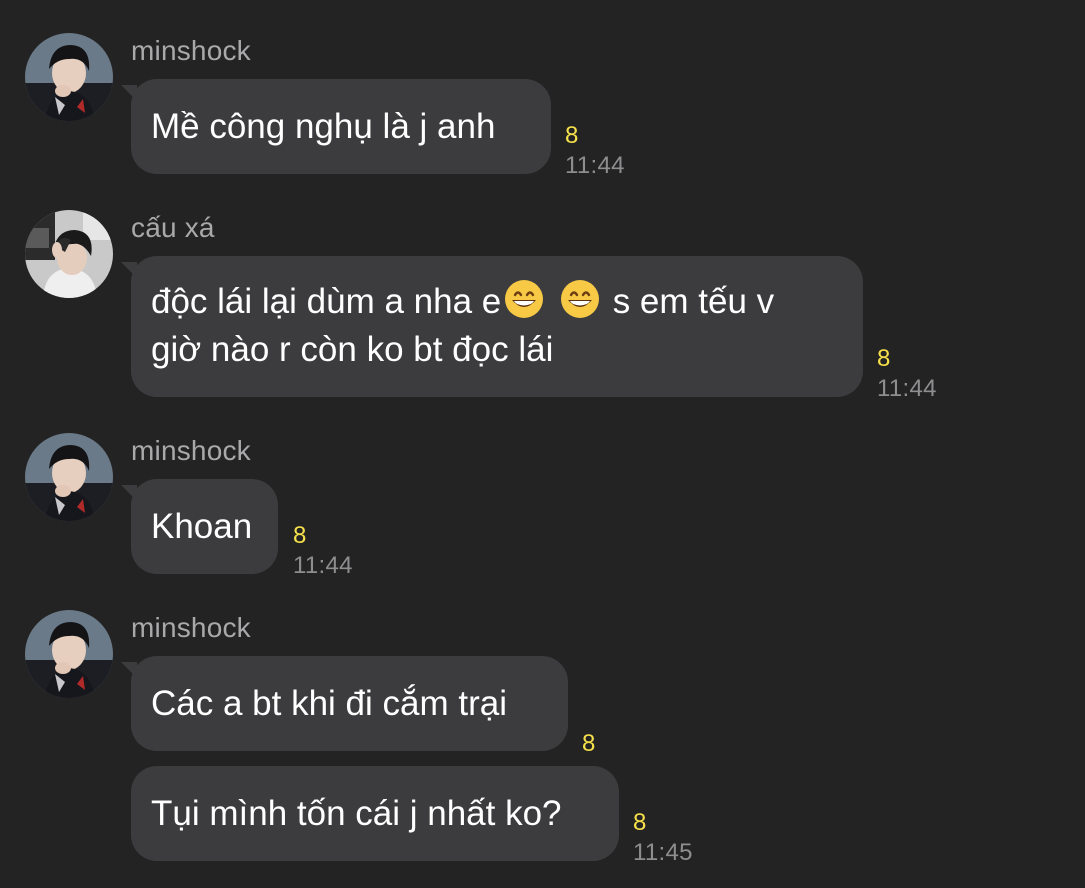 This screenshot has height=888, width=1085. I want to click on message-line-1: độc lái lại dùm a nha e s em tếu v, so click(497, 302).